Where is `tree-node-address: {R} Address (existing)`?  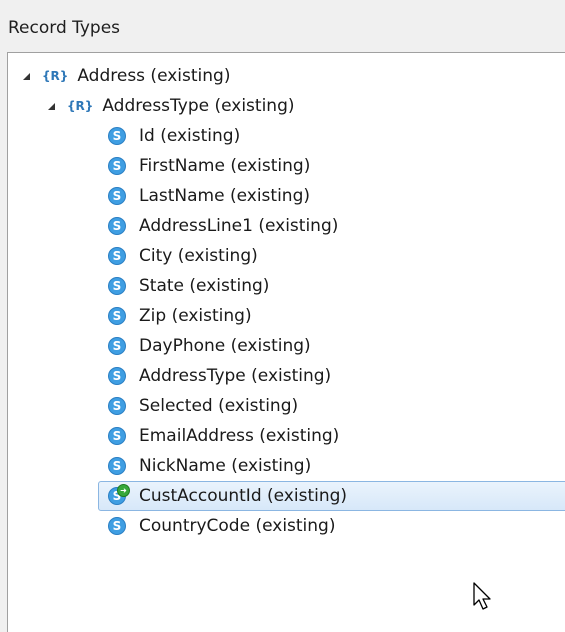 tree-node-address: {R} Address (existing) is located at coordinates (126, 76).